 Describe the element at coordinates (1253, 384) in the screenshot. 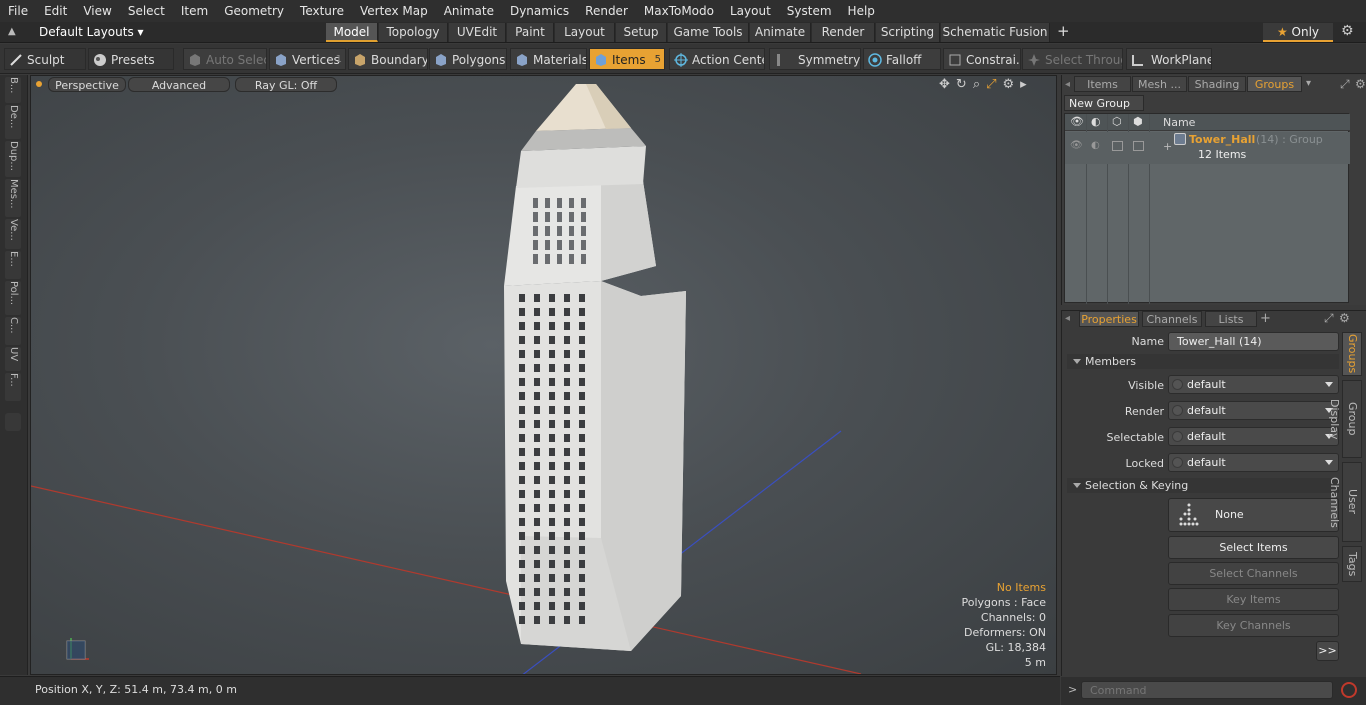

I see `visible-dropdown: default` at that location.